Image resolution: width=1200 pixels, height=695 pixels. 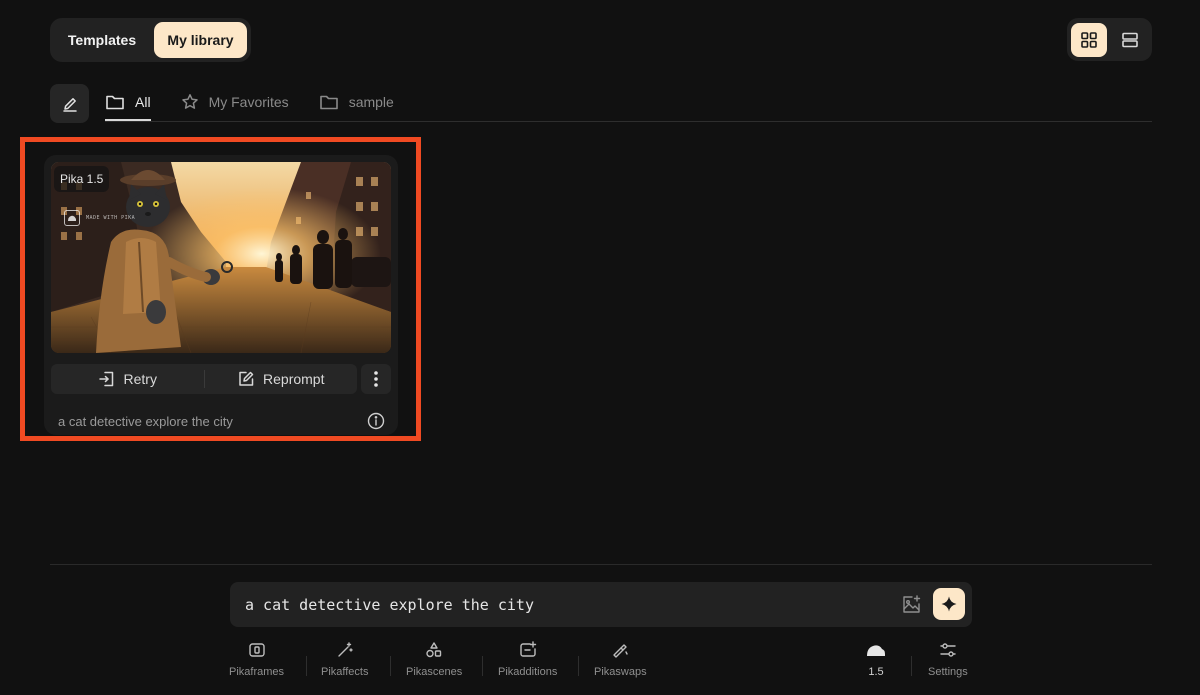 I want to click on settings-label: Settings, so click(x=948, y=672).